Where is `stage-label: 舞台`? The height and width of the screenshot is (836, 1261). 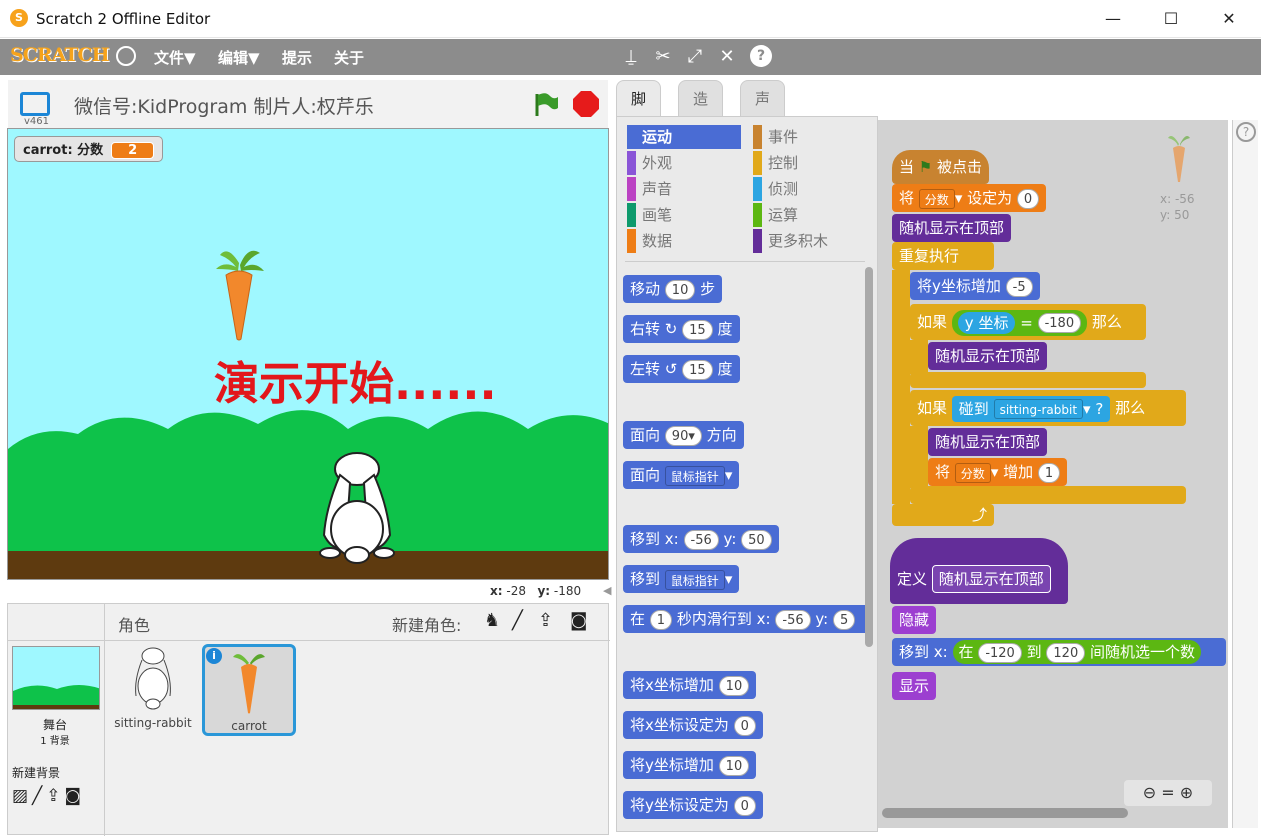
stage-label: 舞台 is located at coordinates (54, 725).